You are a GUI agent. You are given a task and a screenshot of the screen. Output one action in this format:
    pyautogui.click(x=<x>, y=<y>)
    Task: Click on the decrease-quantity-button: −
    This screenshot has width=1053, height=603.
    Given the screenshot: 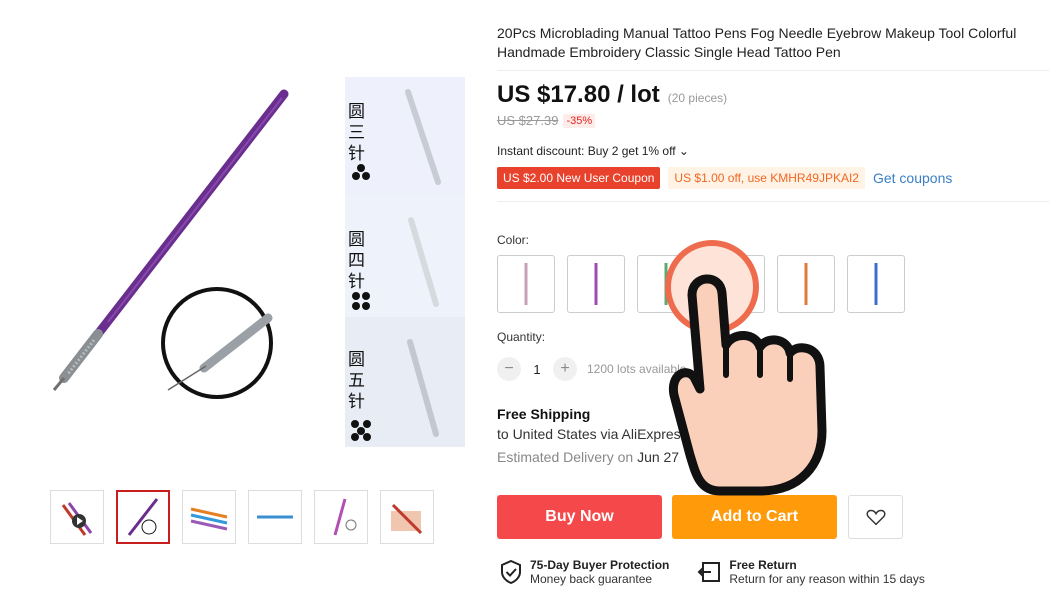 What is the action you would take?
    pyautogui.click(x=509, y=369)
    